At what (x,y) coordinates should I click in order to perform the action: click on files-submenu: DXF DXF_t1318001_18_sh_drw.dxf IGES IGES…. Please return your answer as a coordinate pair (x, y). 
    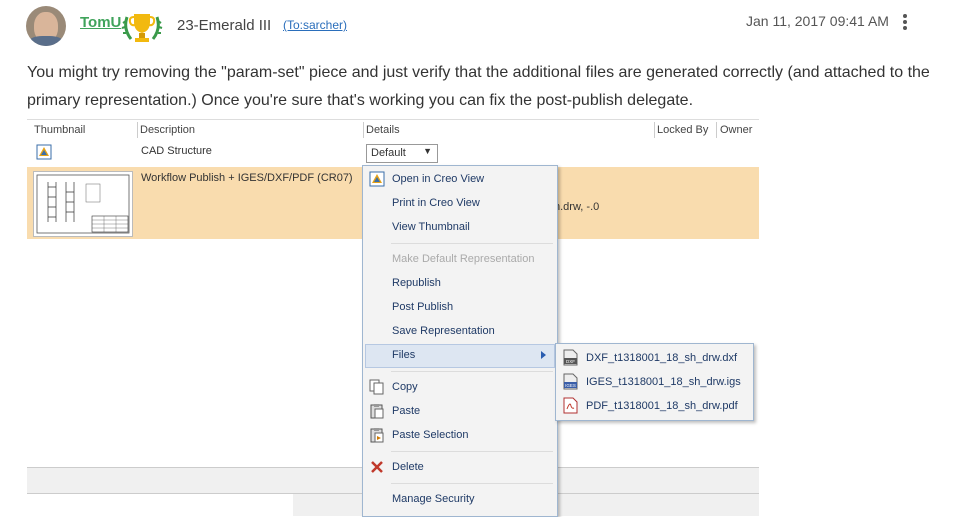
    Looking at the image, I should click on (654, 382).